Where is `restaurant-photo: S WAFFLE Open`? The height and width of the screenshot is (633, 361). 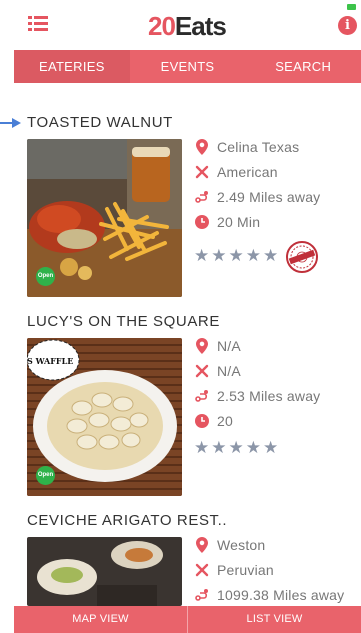
restaurant-photo: S WAFFLE Open is located at coordinates (104, 417).